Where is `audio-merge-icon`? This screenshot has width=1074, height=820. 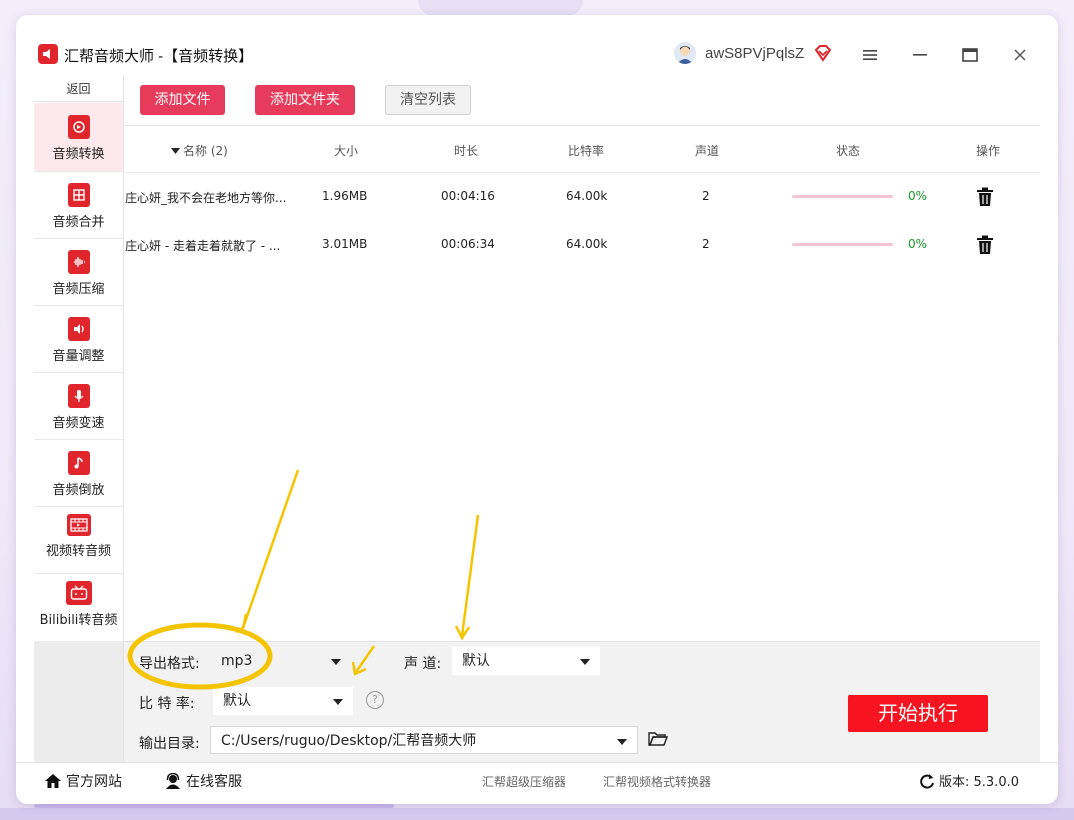 audio-merge-icon is located at coordinates (78, 195).